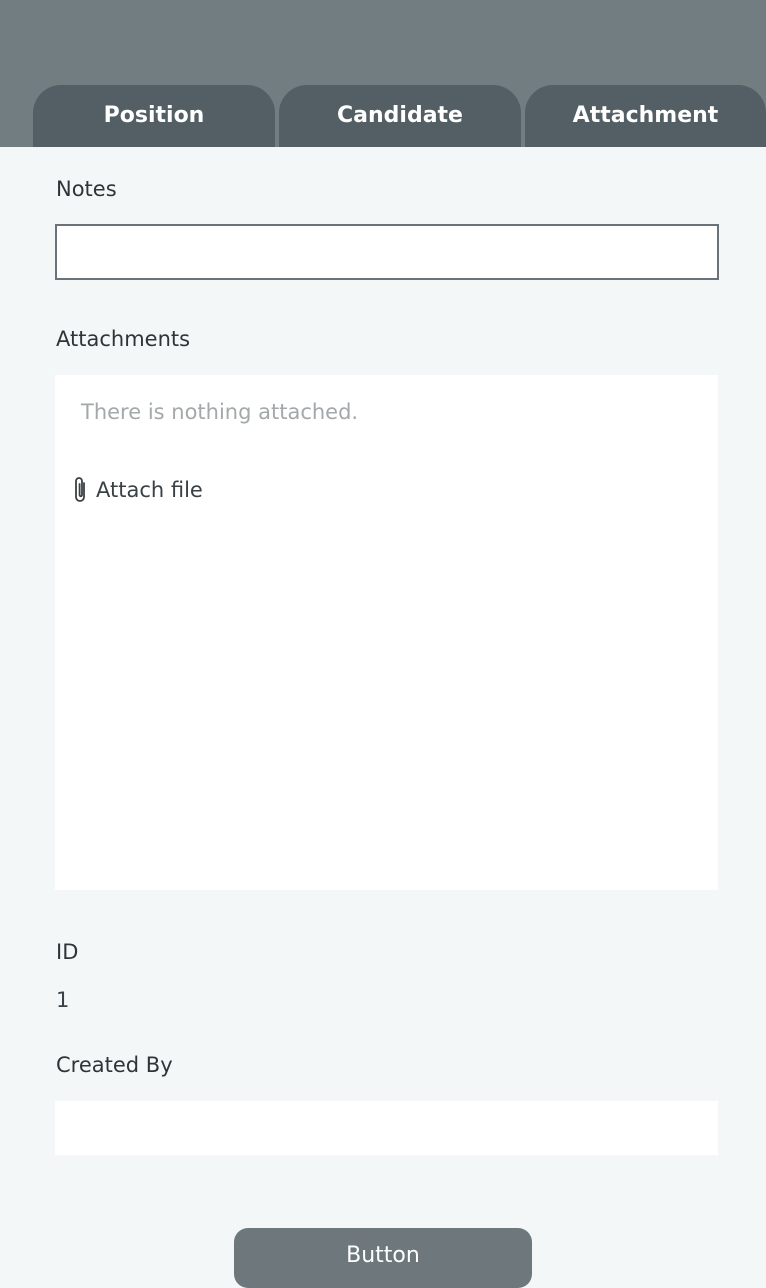  Describe the element at coordinates (387, 252) in the screenshot. I see `notes-input` at that location.